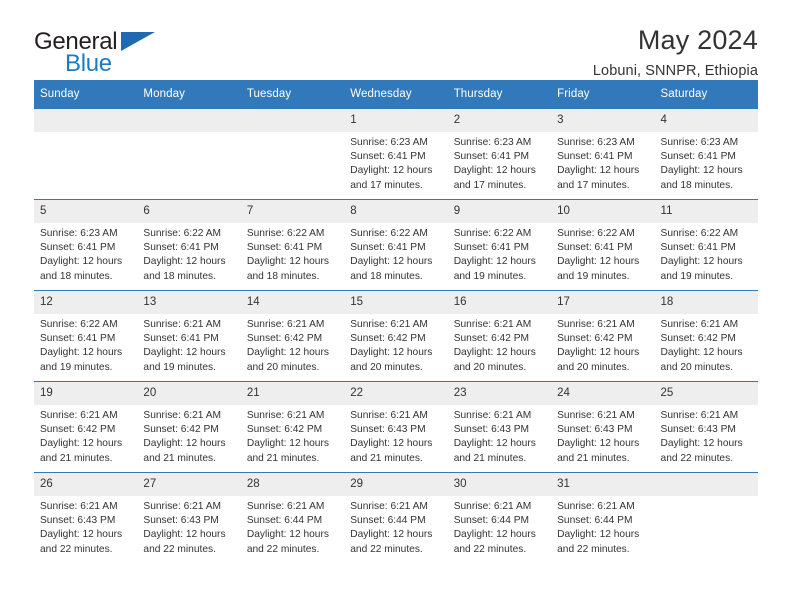 This screenshot has width=792, height=612. Describe the element at coordinates (79, 233) in the screenshot. I see `sunrise-time: Sunrise: 6:23 AM` at that location.